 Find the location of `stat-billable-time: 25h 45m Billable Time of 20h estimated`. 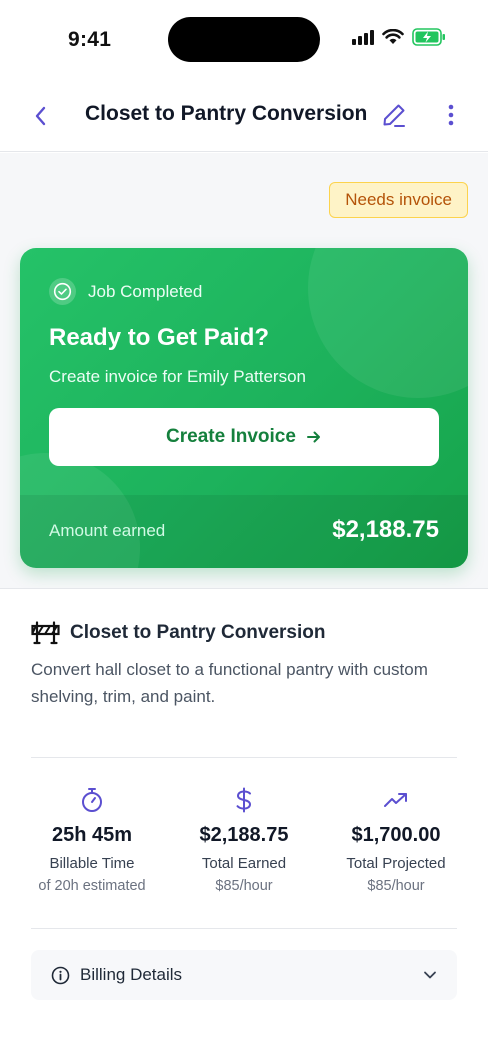

stat-billable-time: 25h 45m Billable Time of 20h estimated is located at coordinates (92, 840).